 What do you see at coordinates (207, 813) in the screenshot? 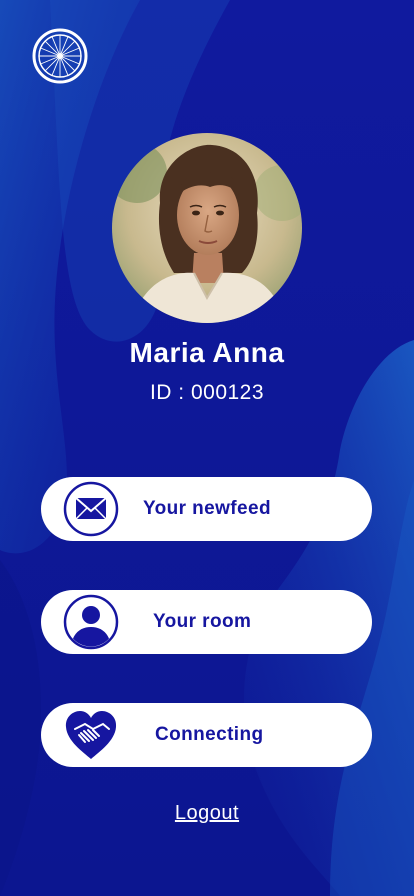
I see `logout-link: Logout` at bounding box center [207, 813].